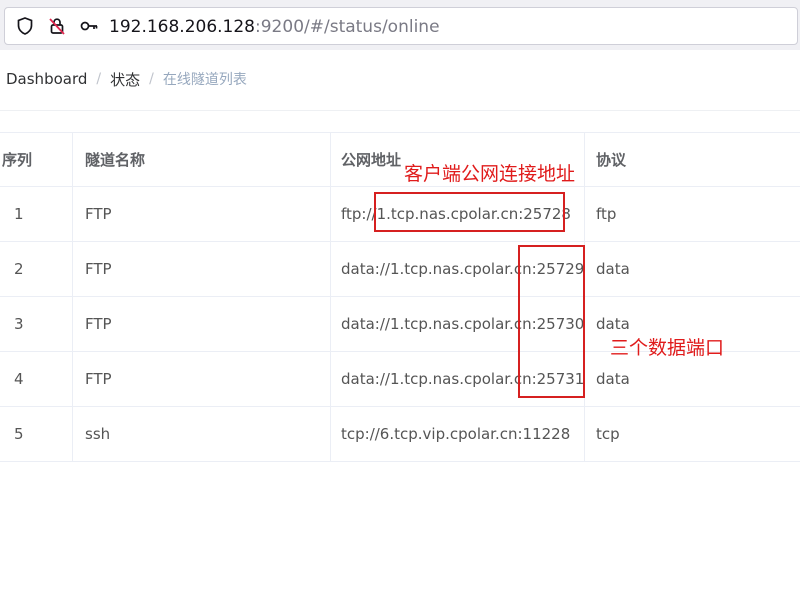  What do you see at coordinates (347, 27) in the screenshot?
I see `url-path: :9200/#/status/online` at bounding box center [347, 27].